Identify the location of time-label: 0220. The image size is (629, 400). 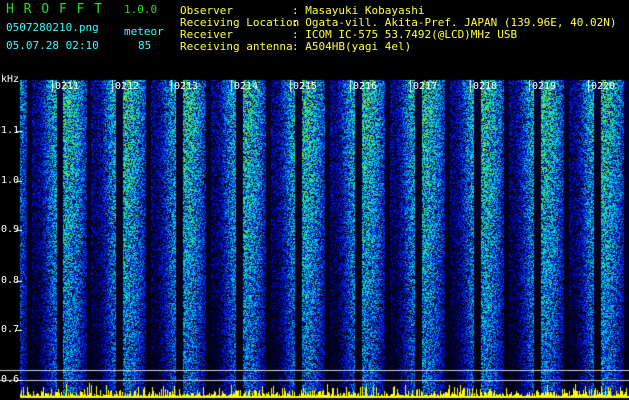
(603, 86).